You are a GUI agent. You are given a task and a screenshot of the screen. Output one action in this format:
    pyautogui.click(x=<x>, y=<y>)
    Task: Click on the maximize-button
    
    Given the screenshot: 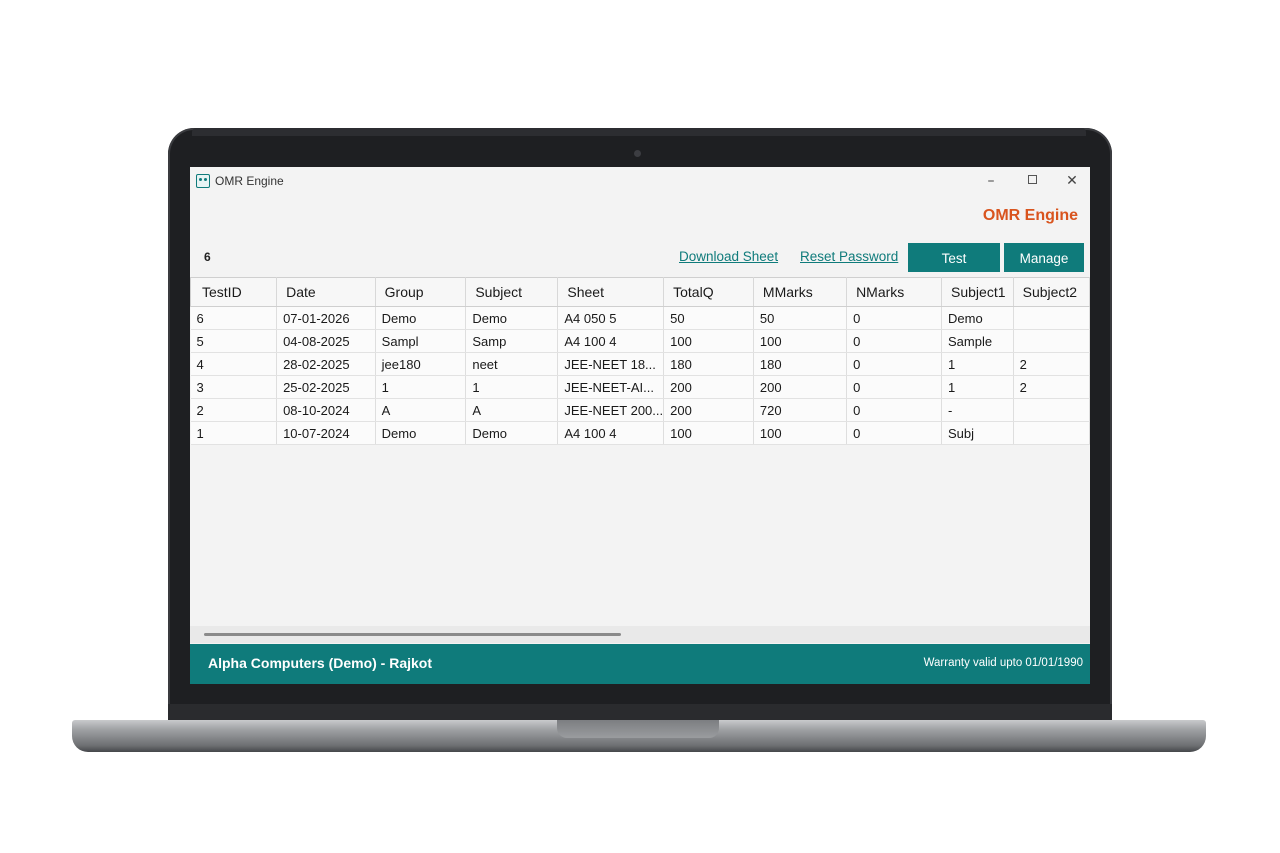 What is the action you would take?
    pyautogui.click(x=1032, y=181)
    